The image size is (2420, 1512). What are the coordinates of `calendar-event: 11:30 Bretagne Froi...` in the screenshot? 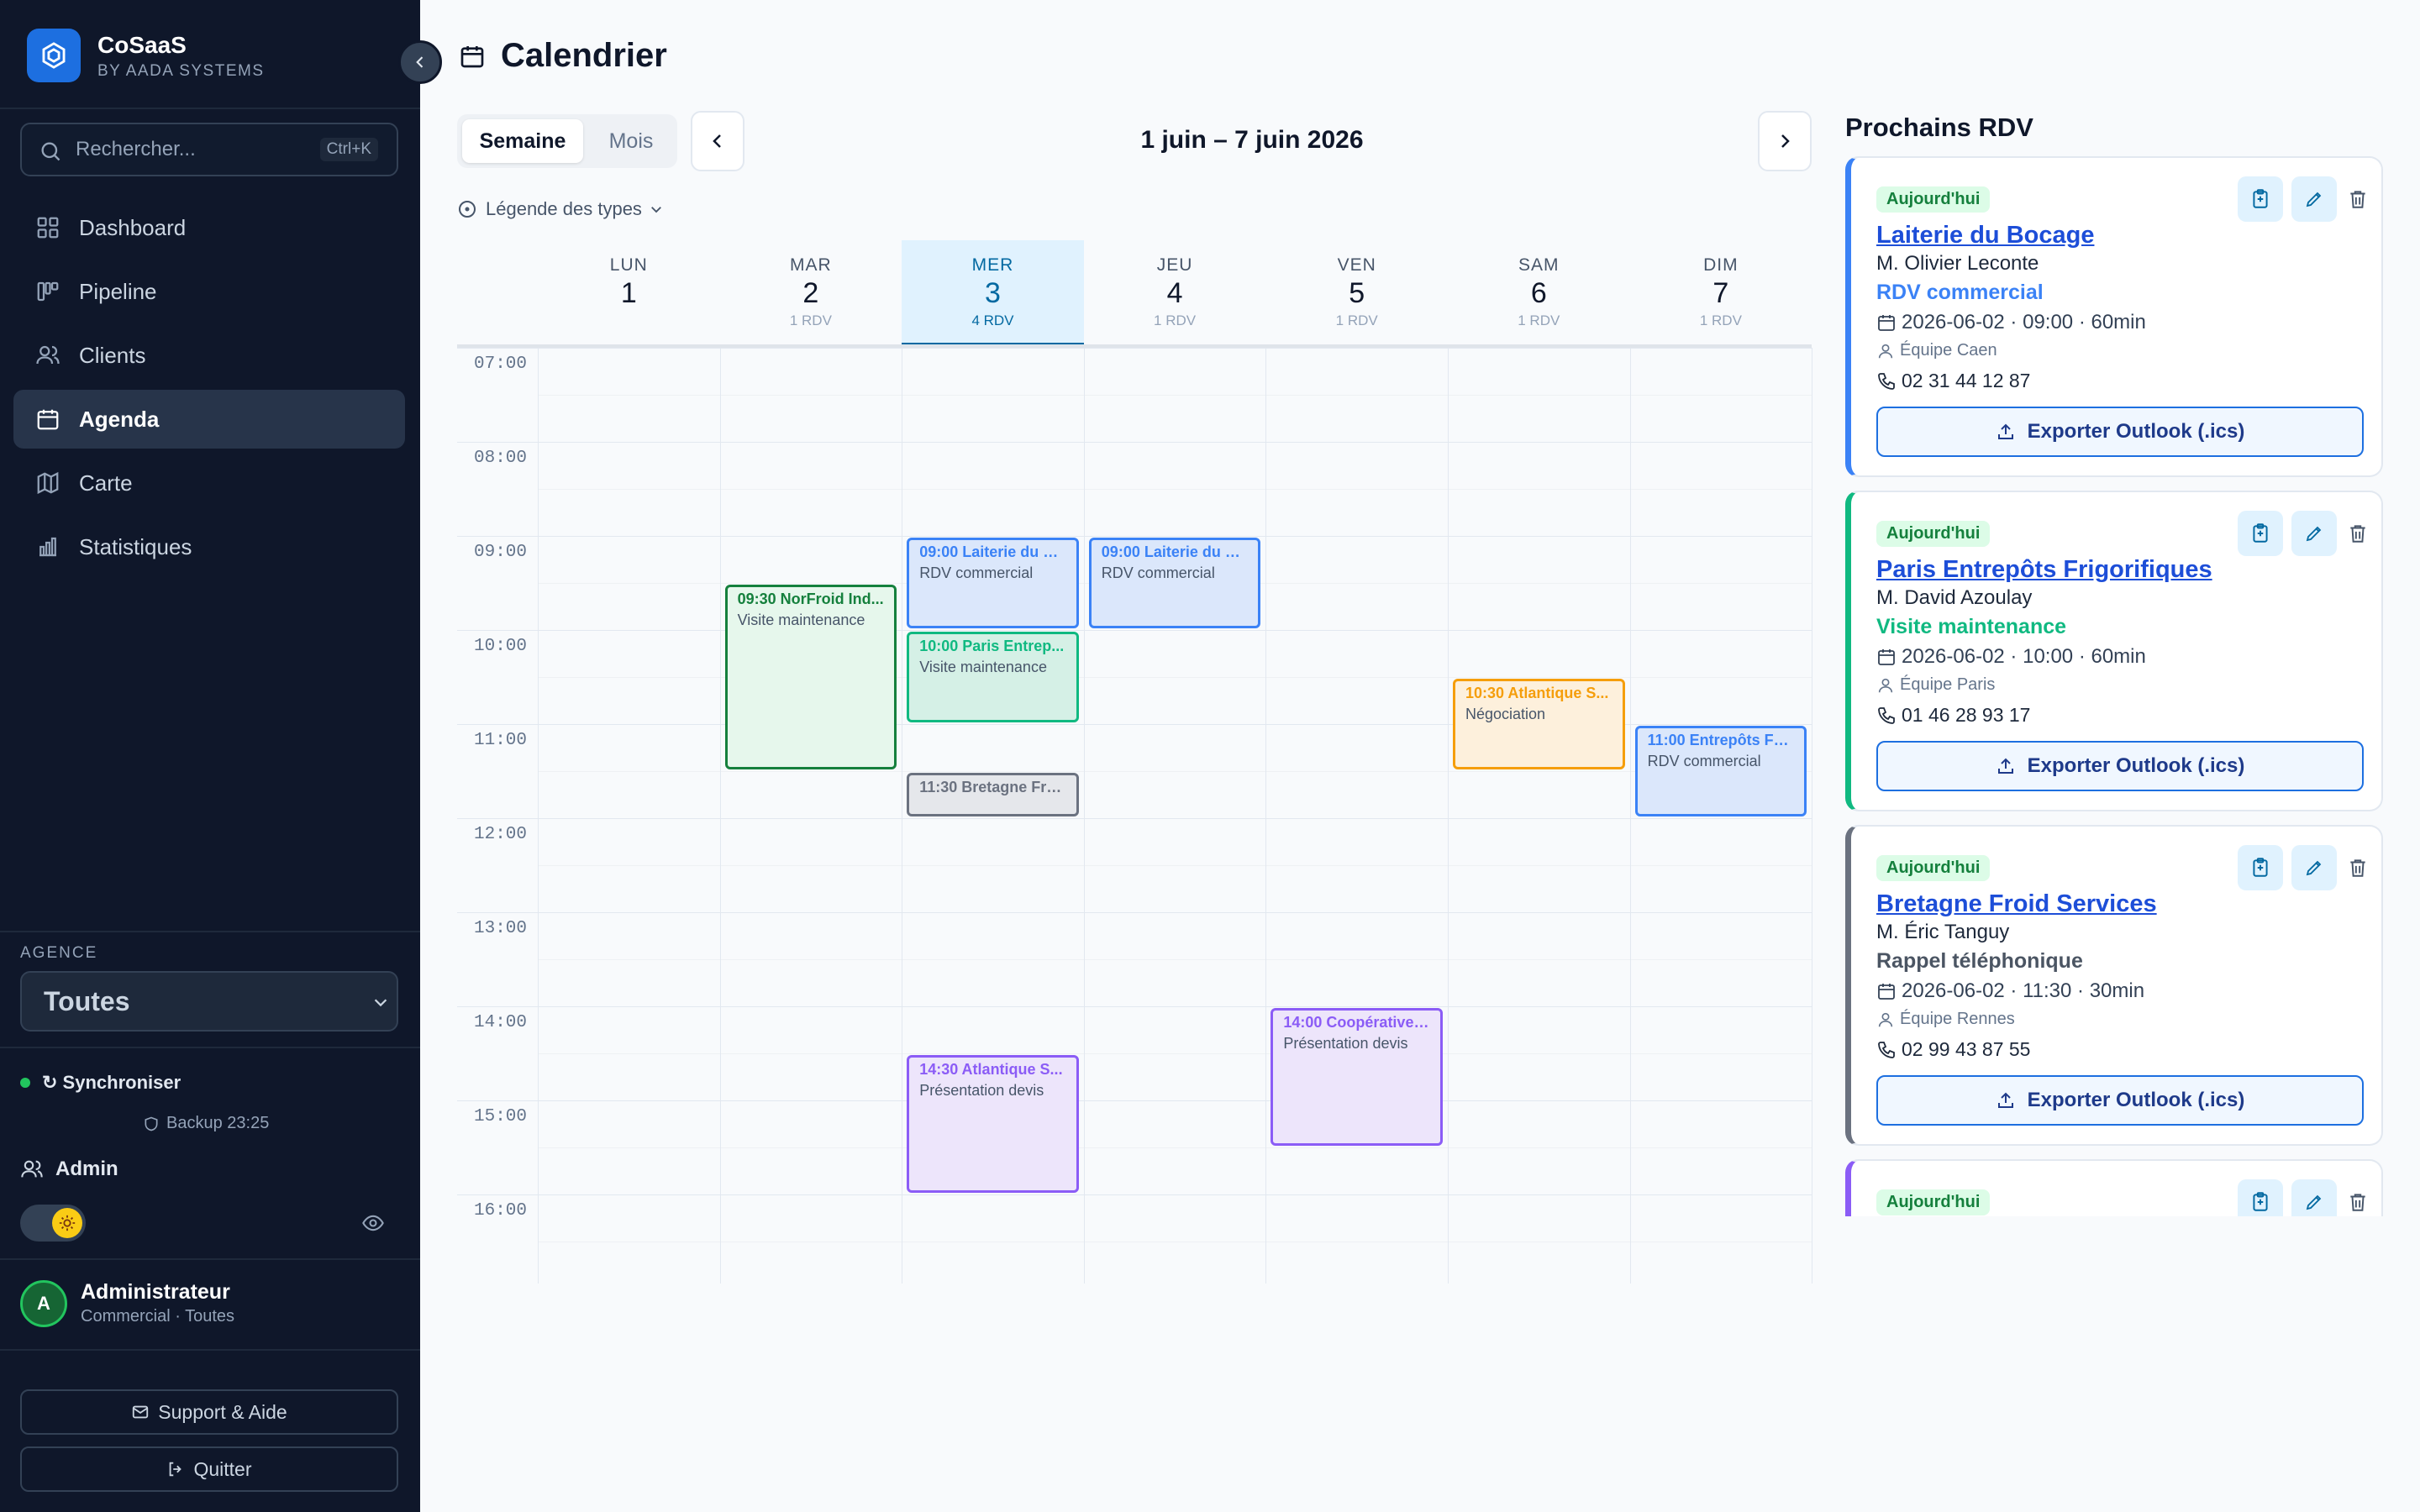 It's located at (993, 794).